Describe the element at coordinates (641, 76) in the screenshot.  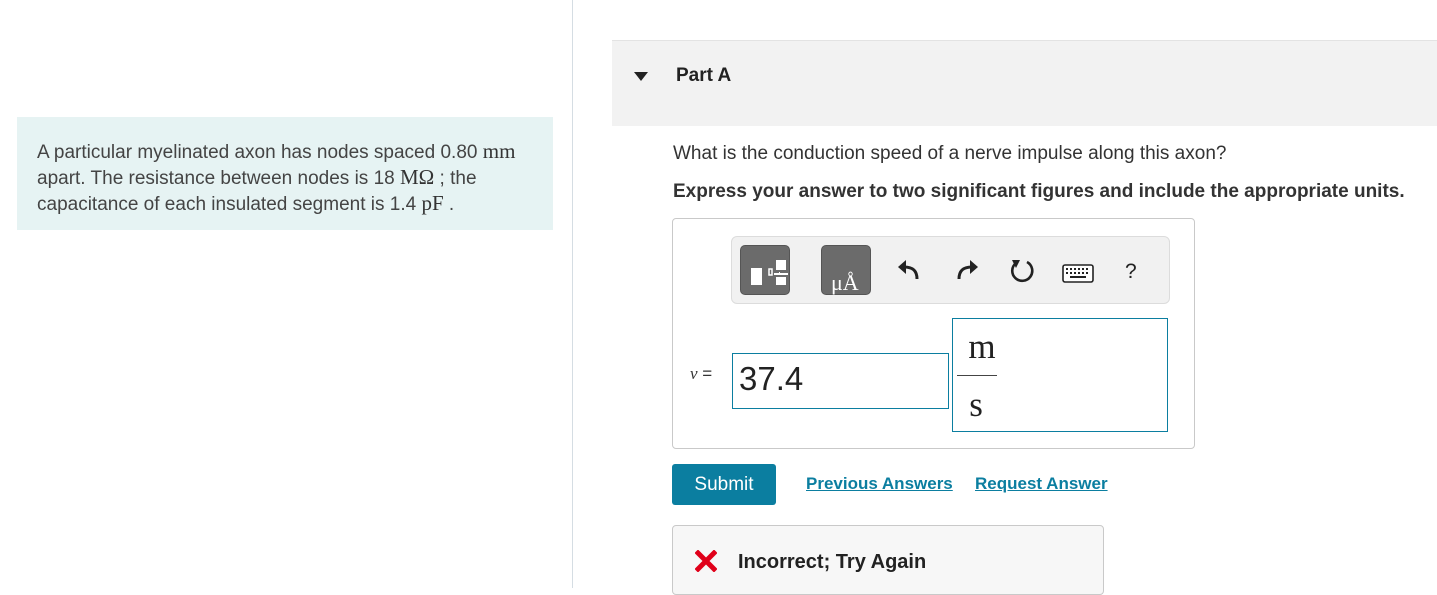
I see `collapse-caret-icon` at that location.